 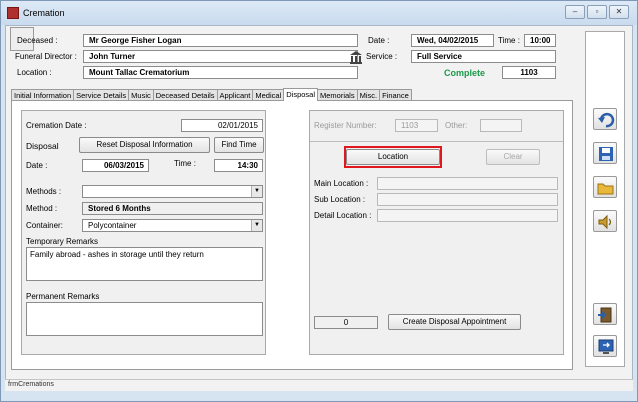 What do you see at coordinates (34, 72) in the screenshot?
I see `location-label: Location :` at bounding box center [34, 72].